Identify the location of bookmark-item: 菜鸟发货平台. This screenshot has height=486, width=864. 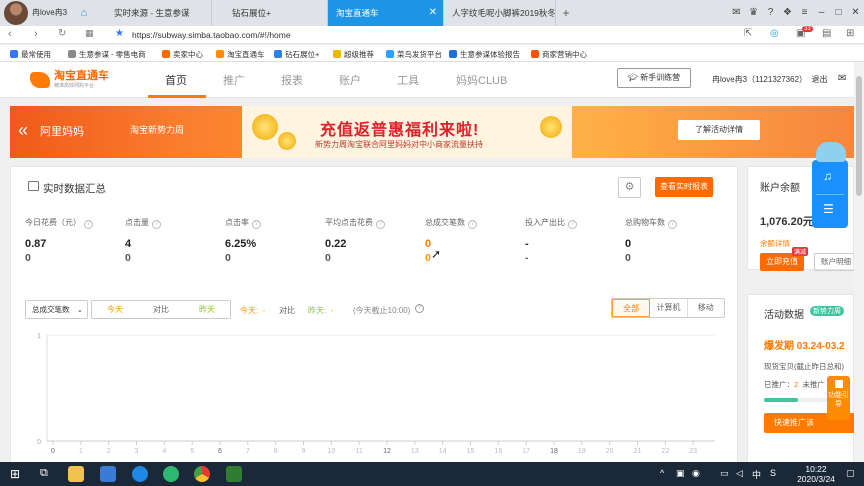
(414, 54).